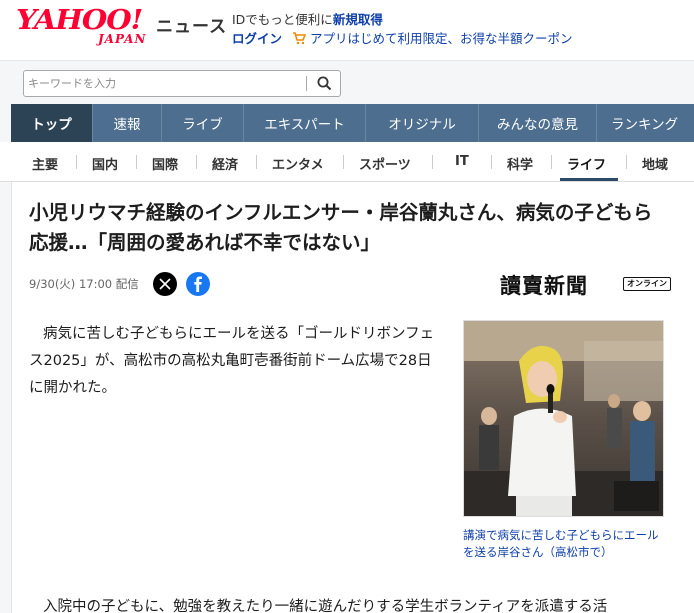 This screenshot has height=613, width=694. Describe the element at coordinates (586, 163) in the screenshot. I see `category-life: ライフ` at that location.